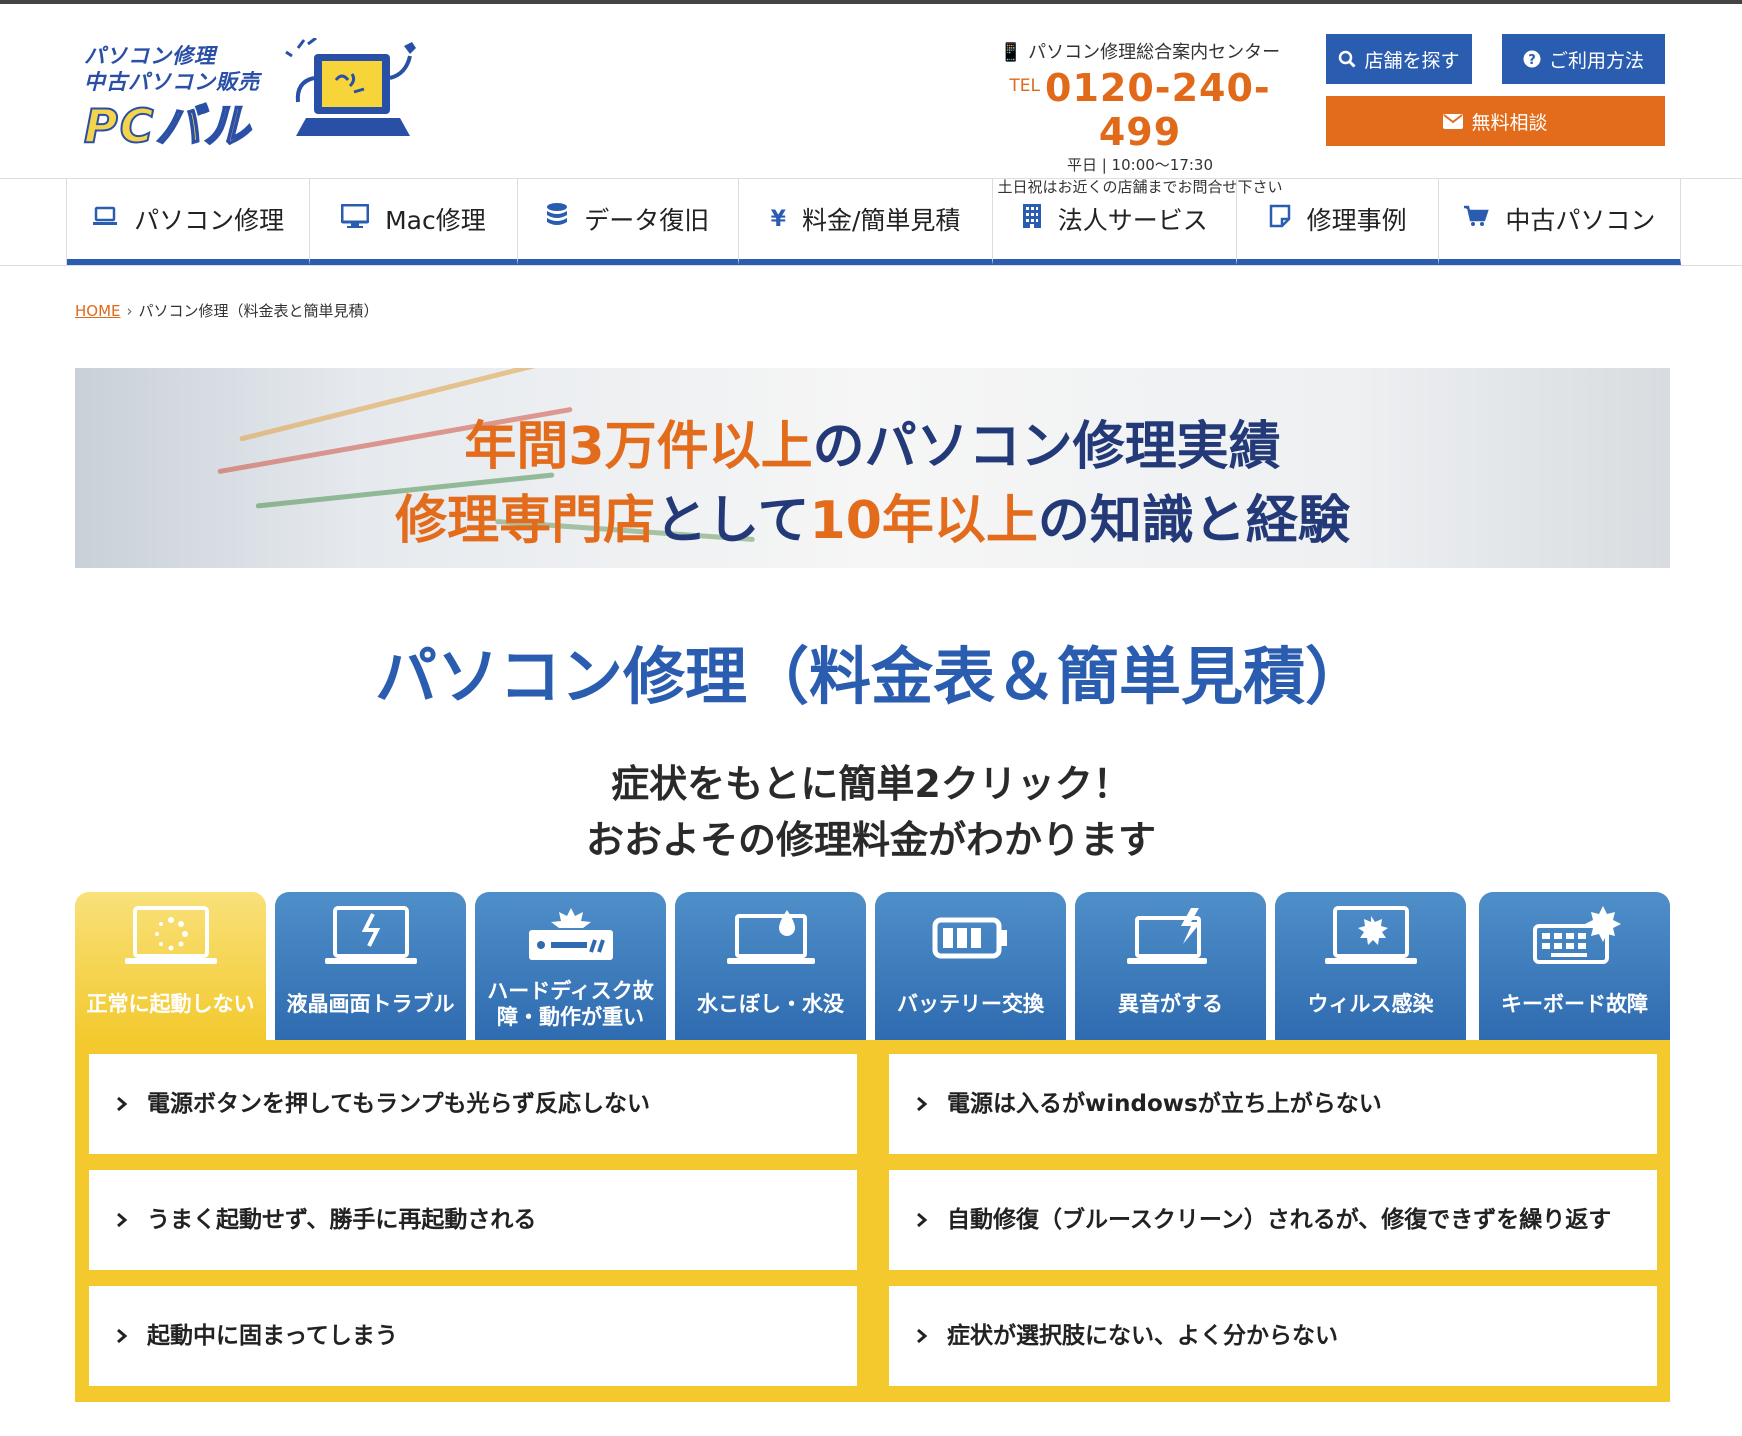 This screenshot has width=1742, height=1436. Describe the element at coordinates (1140, 165) in the screenshot. I see `business-hours: 平日 | 10:00〜17:30` at that location.